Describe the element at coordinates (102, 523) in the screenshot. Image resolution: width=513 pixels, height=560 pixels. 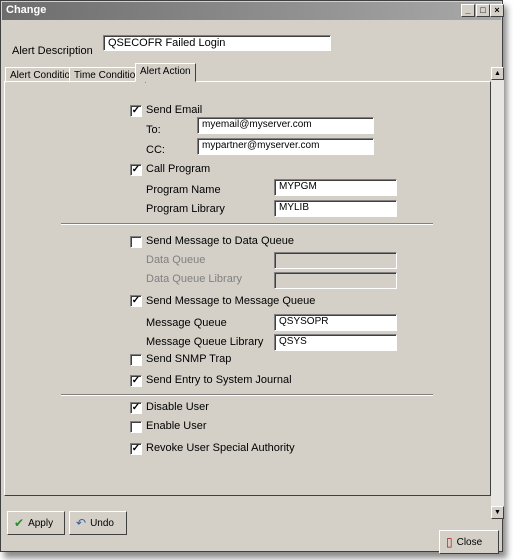
I see `undo-label: Undo` at that location.